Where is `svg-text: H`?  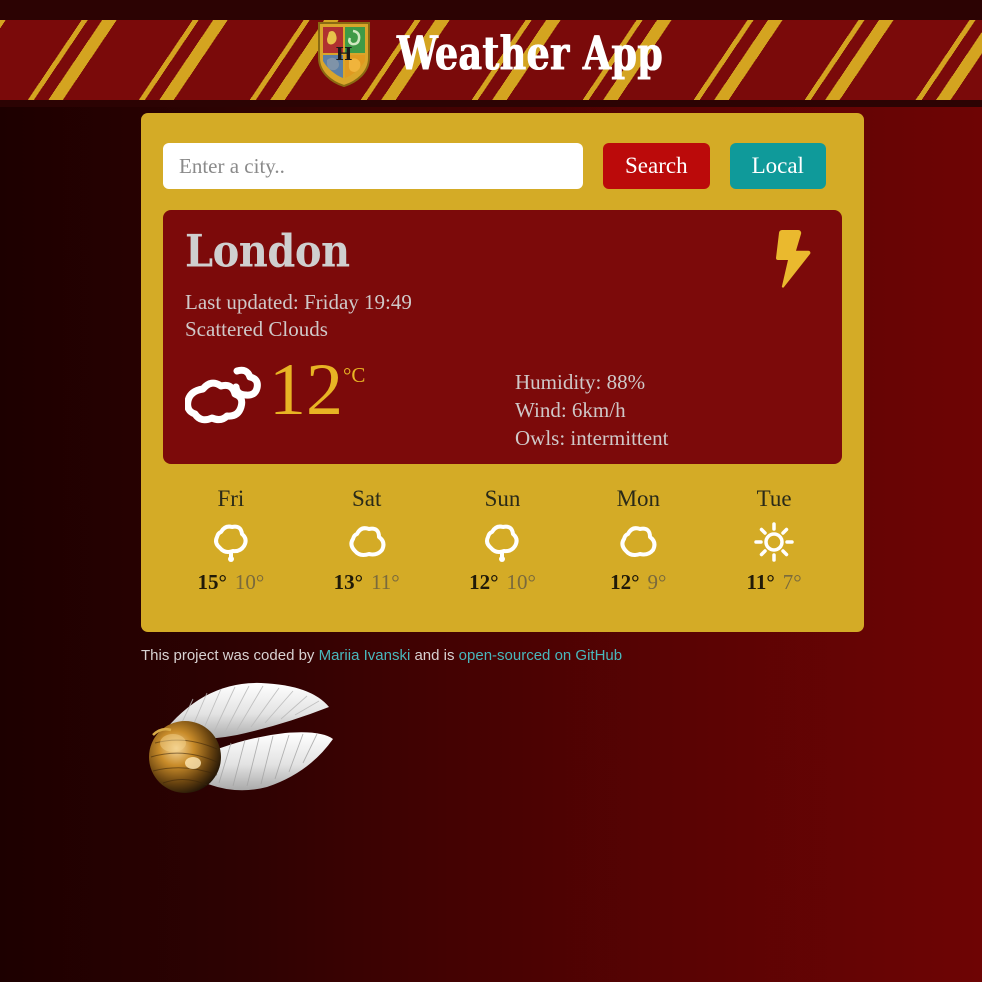
svg-text: H is located at coordinates (344, 54).